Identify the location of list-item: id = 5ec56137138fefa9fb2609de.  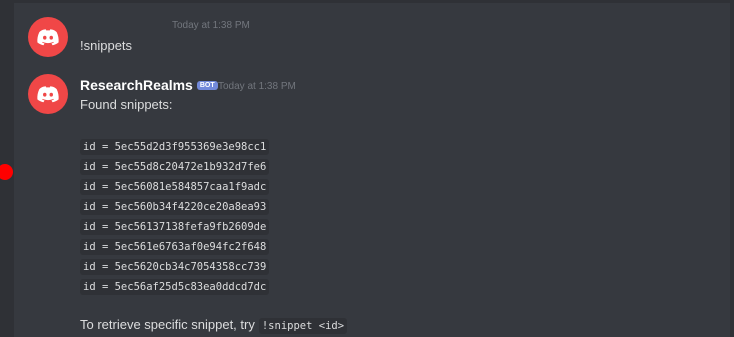
(175, 227).